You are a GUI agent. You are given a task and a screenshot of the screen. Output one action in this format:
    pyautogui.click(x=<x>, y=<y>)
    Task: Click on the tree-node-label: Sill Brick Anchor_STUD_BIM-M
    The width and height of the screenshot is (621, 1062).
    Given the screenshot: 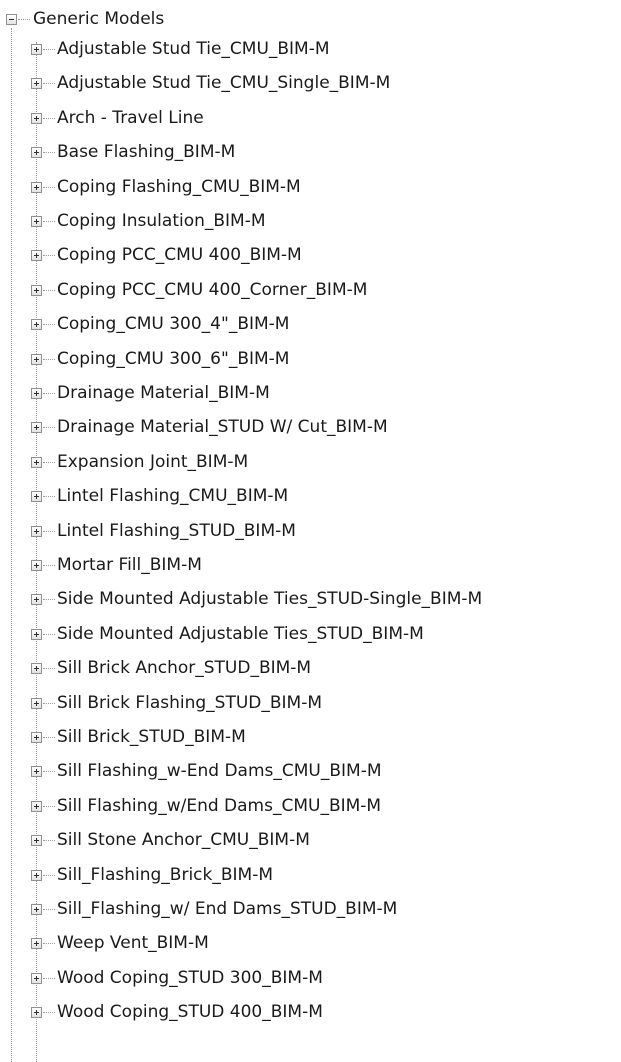 What is the action you would take?
    pyautogui.click(x=184, y=668)
    